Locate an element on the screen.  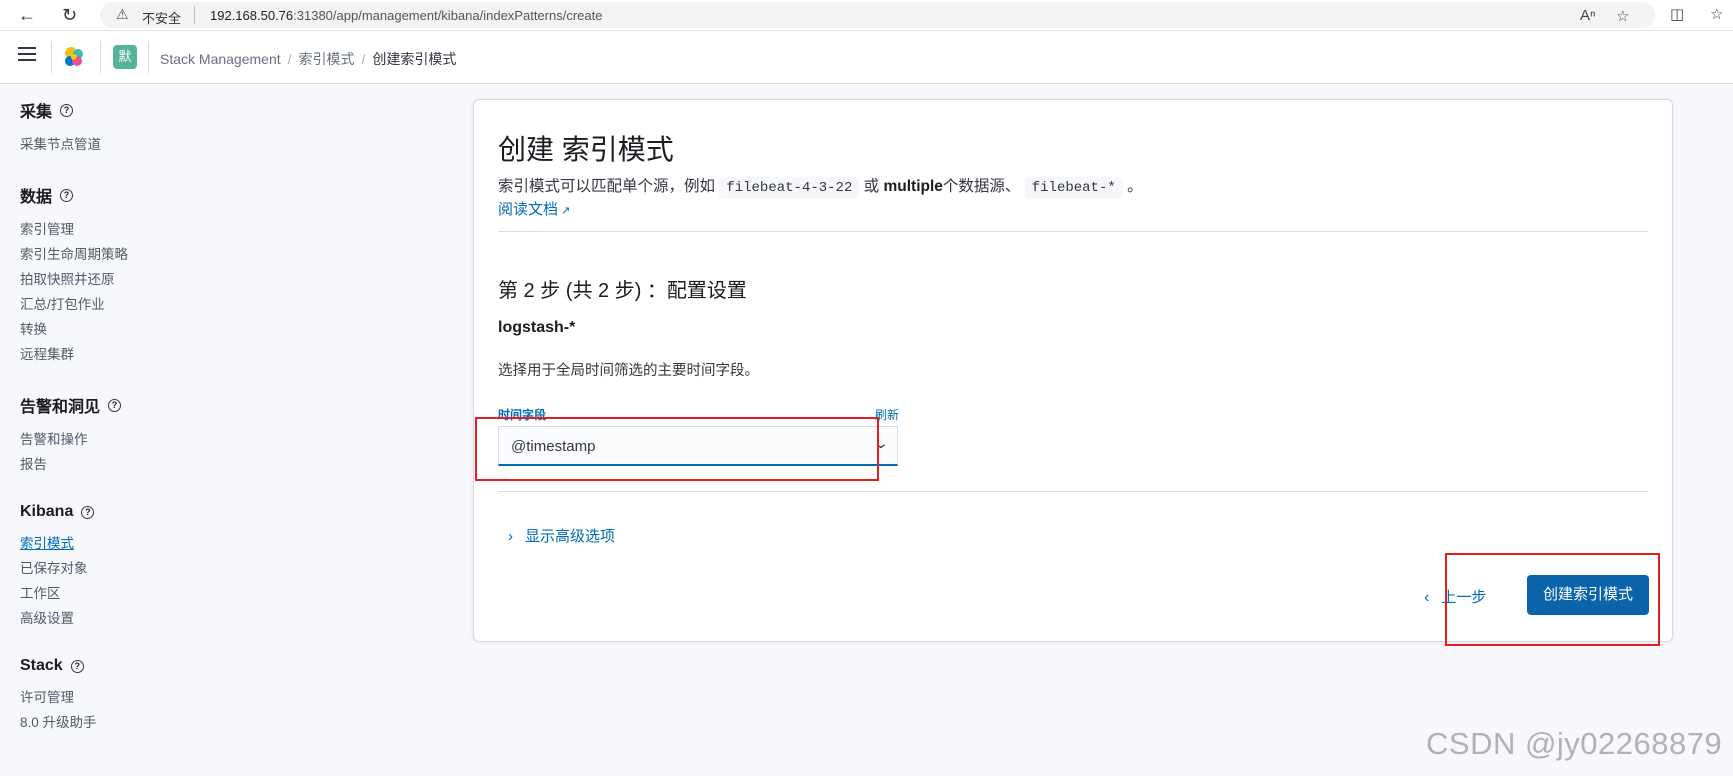
desc-text: 。 is located at coordinates (1135, 186).